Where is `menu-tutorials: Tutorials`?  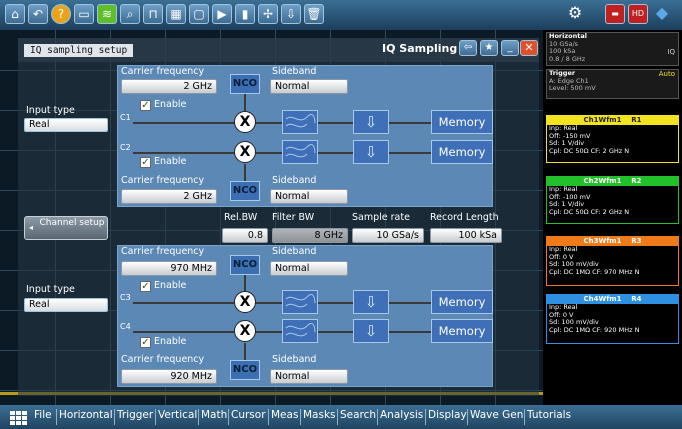
menu-tutorials: Tutorials is located at coordinates (549, 415).